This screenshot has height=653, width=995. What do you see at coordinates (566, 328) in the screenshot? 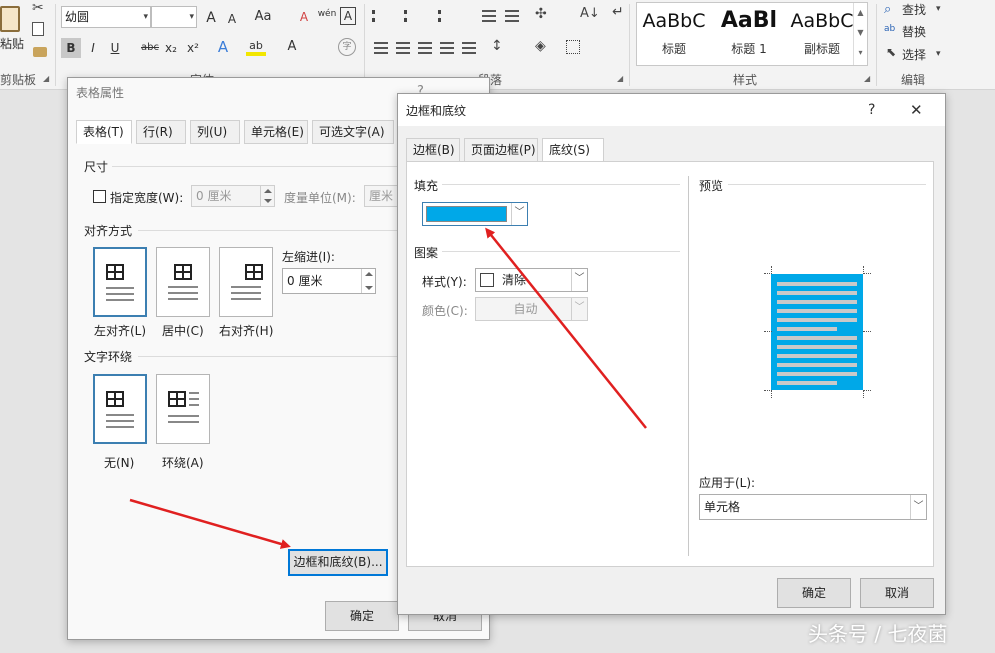
I see `arrow-to-fill-color` at bounding box center [566, 328].